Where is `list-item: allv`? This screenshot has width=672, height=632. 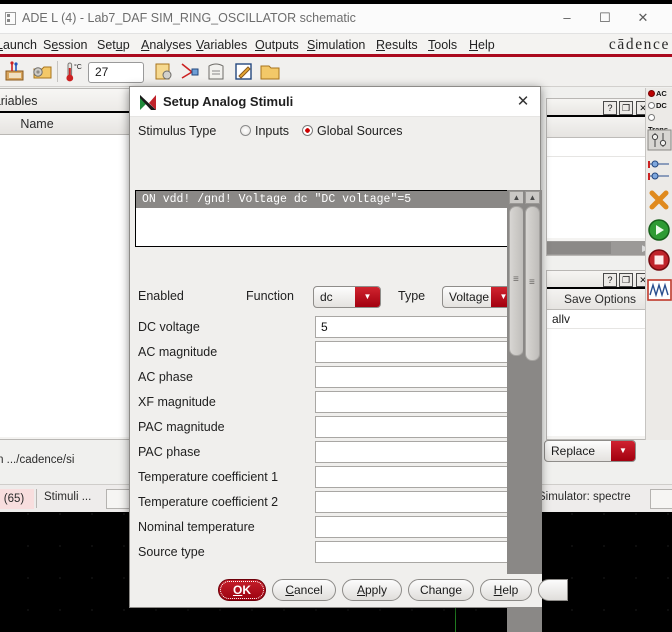
list-item: allv is located at coordinates (600, 319).